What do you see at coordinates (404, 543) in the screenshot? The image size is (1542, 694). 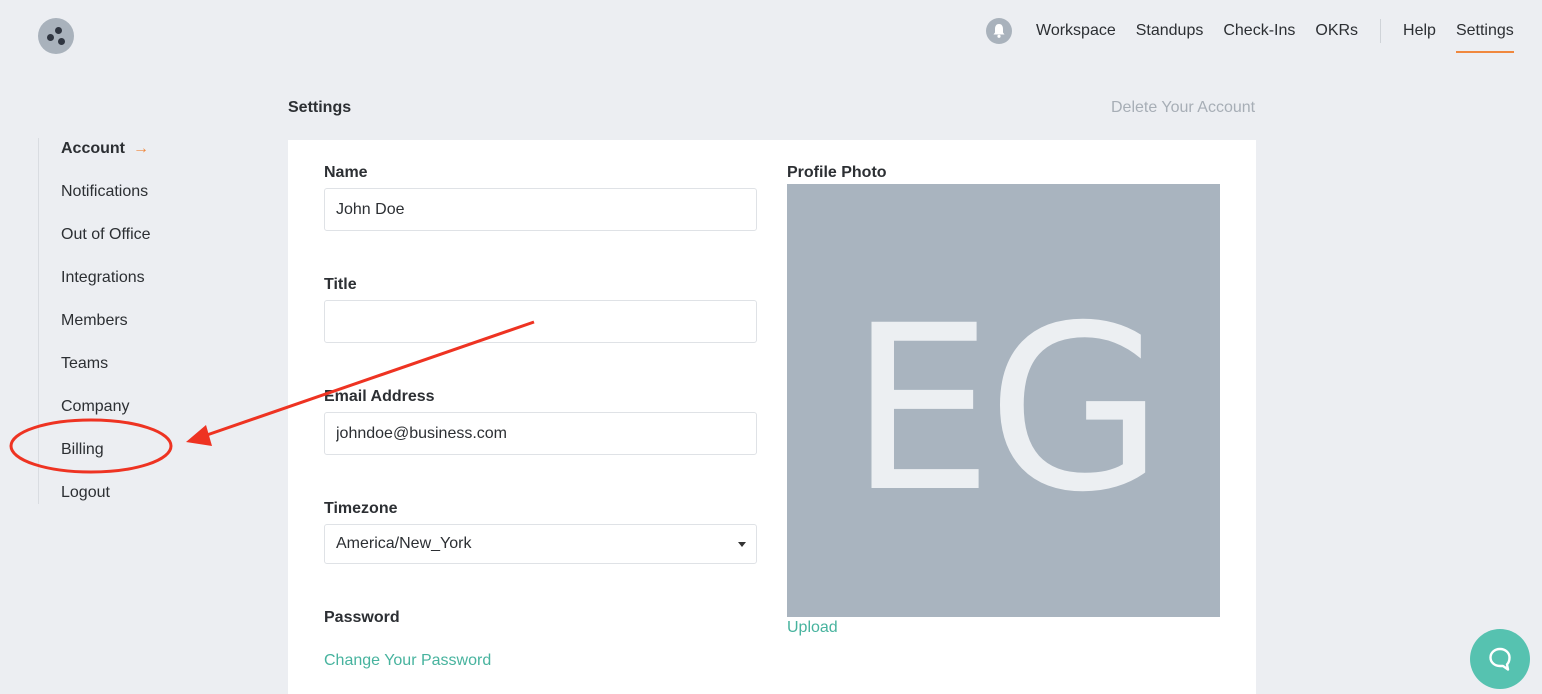 I see `timezone-value: America/New_York` at bounding box center [404, 543].